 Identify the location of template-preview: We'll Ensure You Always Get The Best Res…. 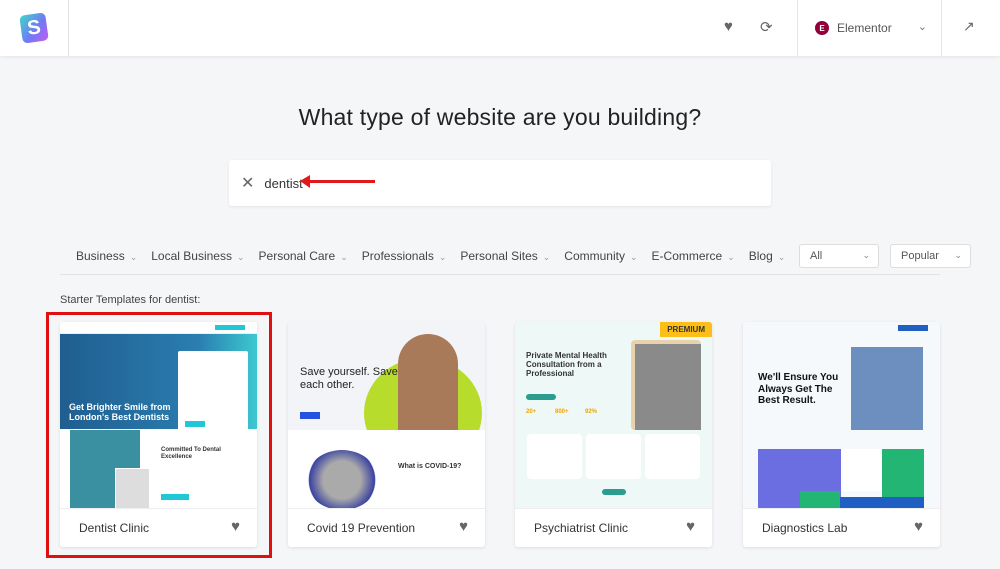
(841, 415).